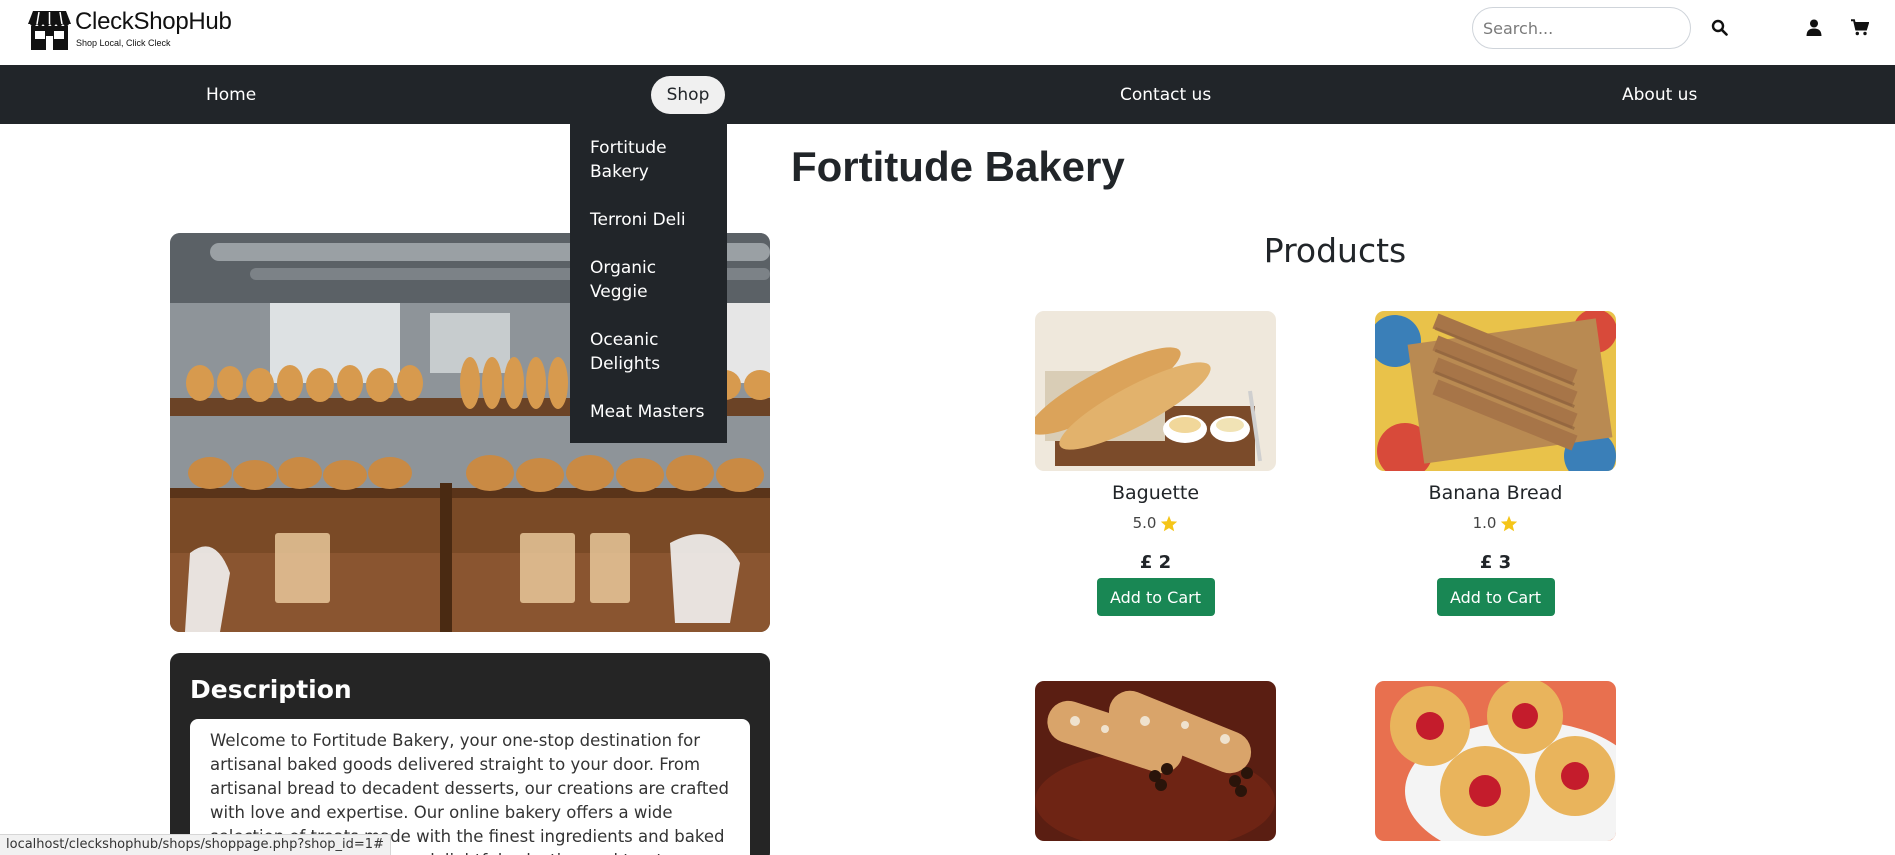 Image resolution: width=1895 pixels, height=855 pixels. Describe the element at coordinates (958, 166) in the screenshot. I see `shop-title: Fortitude Bakery` at that location.